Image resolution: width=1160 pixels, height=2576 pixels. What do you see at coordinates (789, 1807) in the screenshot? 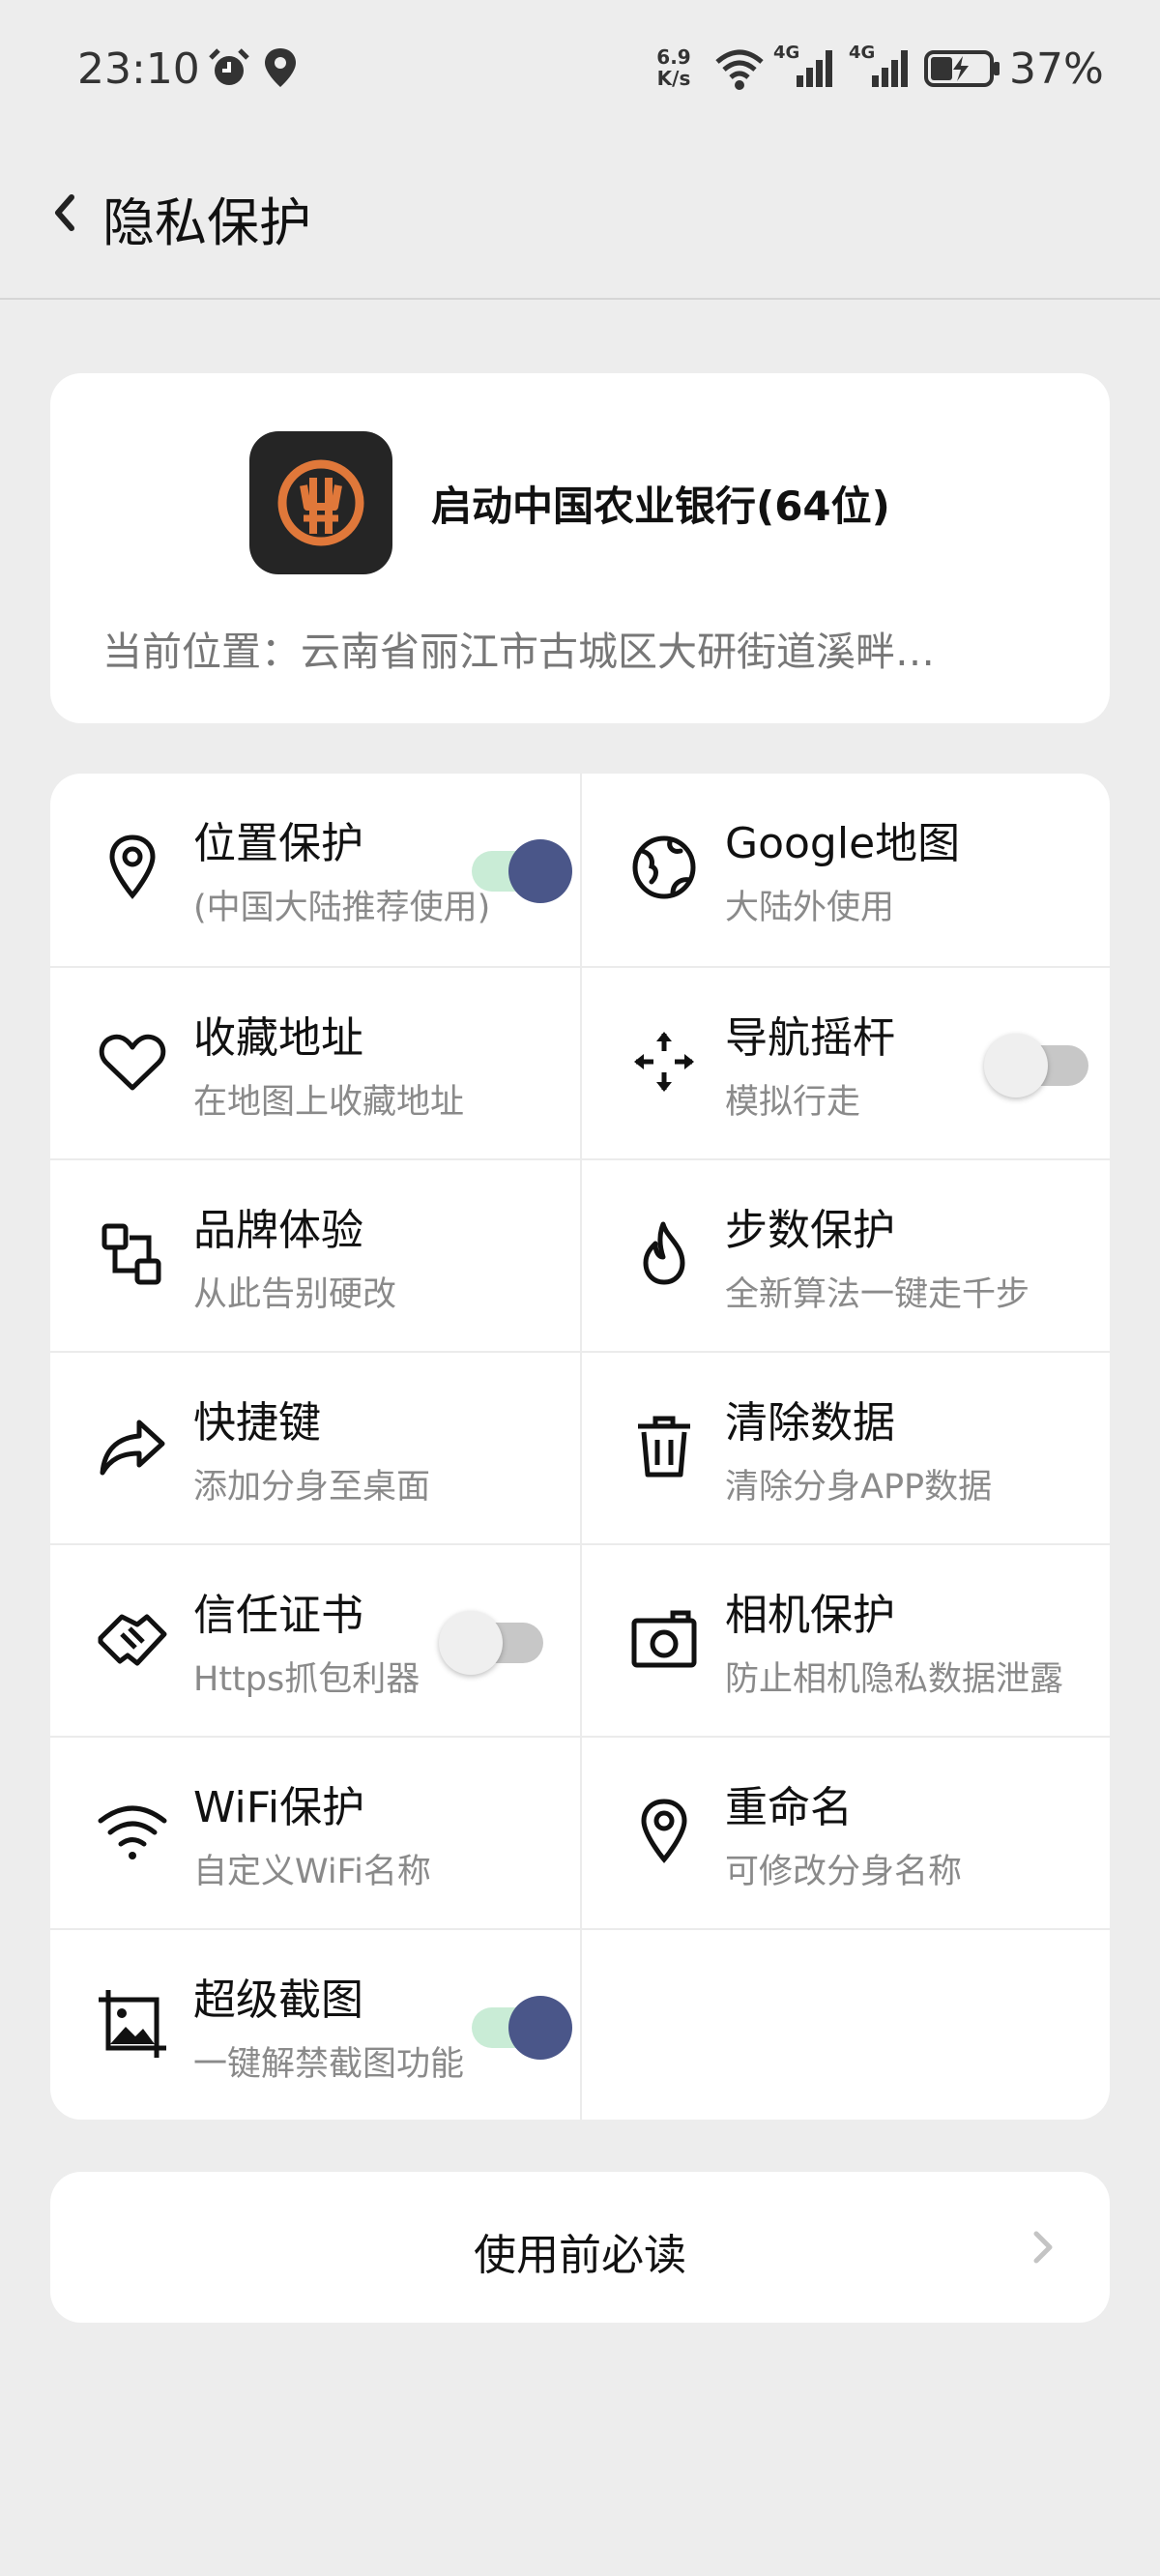
I see `feature-title: 重命名` at bounding box center [789, 1807].